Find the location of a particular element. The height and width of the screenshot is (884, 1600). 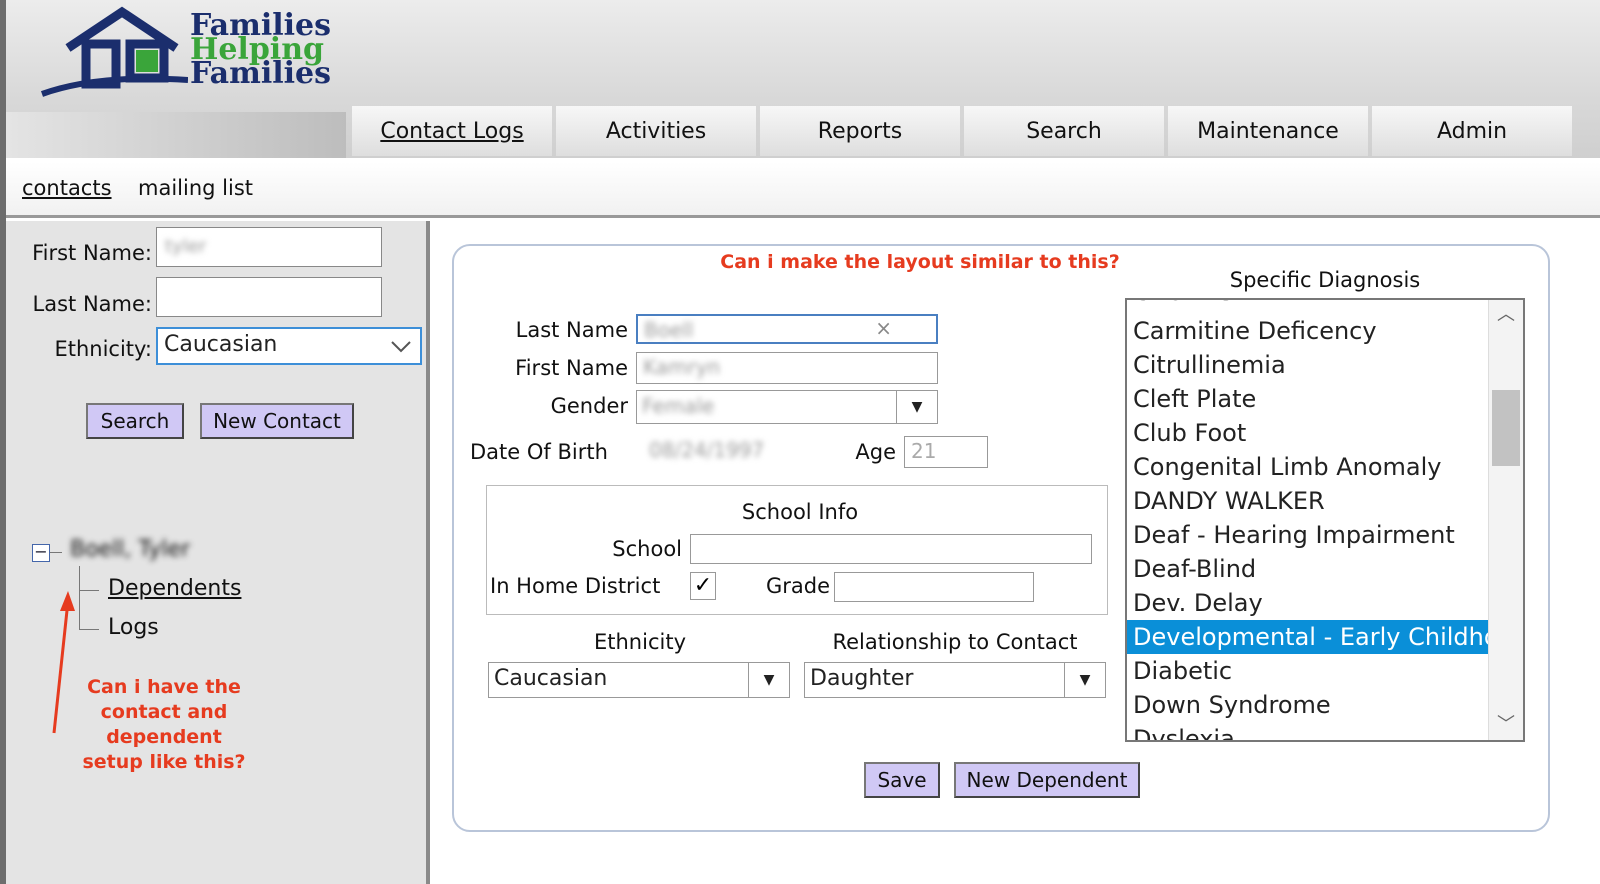

age-input: 21 is located at coordinates (946, 452).